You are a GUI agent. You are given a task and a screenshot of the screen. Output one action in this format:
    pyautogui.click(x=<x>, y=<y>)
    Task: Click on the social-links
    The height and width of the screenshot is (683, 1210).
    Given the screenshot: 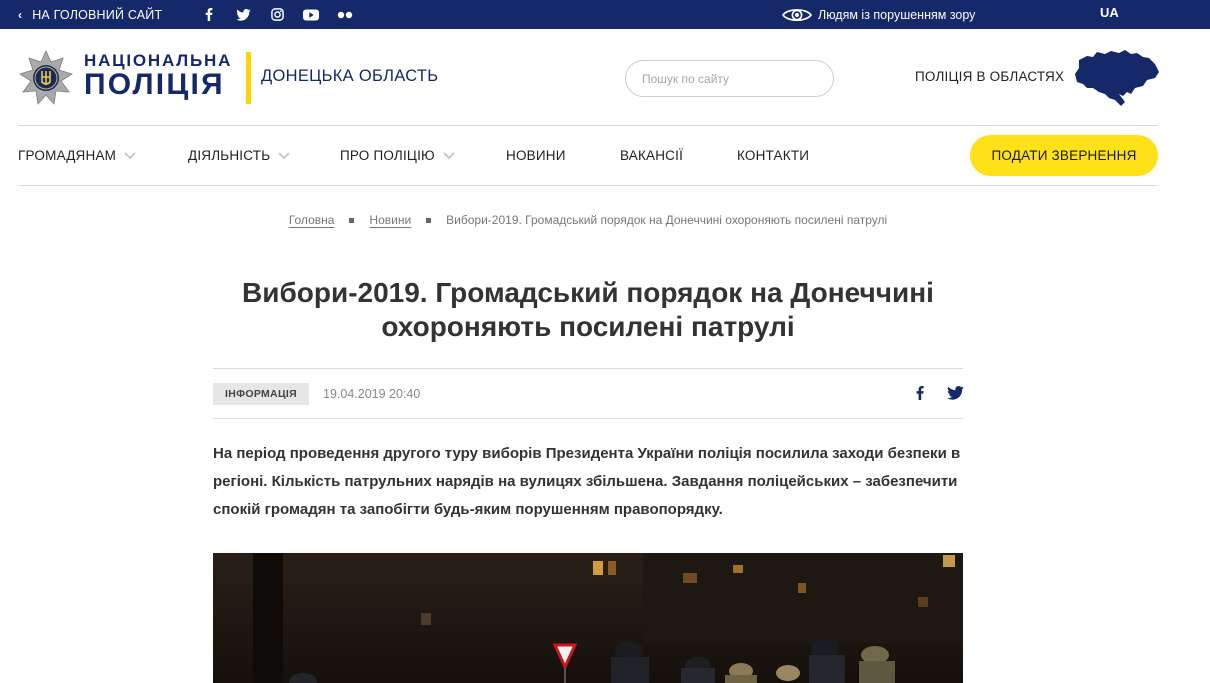 What is the action you would take?
    pyautogui.click(x=277, y=14)
    